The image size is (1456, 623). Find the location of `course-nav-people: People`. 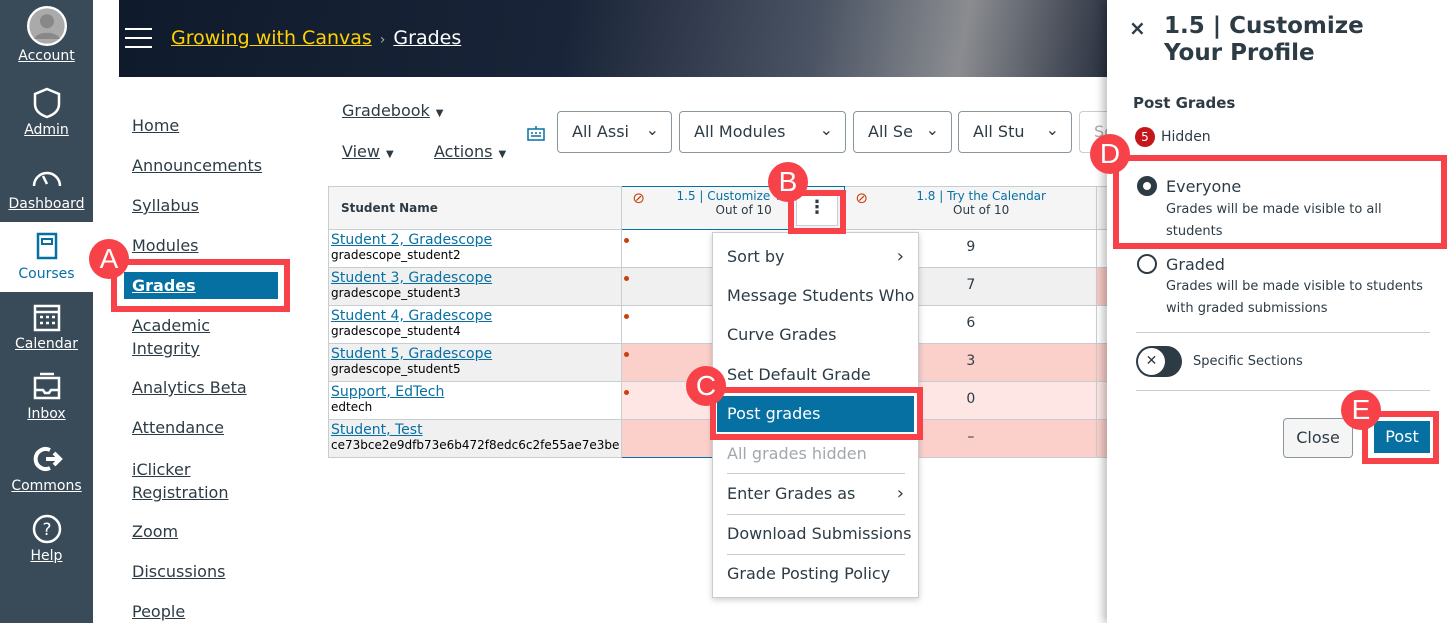

course-nav-people: People is located at coordinates (158, 611).